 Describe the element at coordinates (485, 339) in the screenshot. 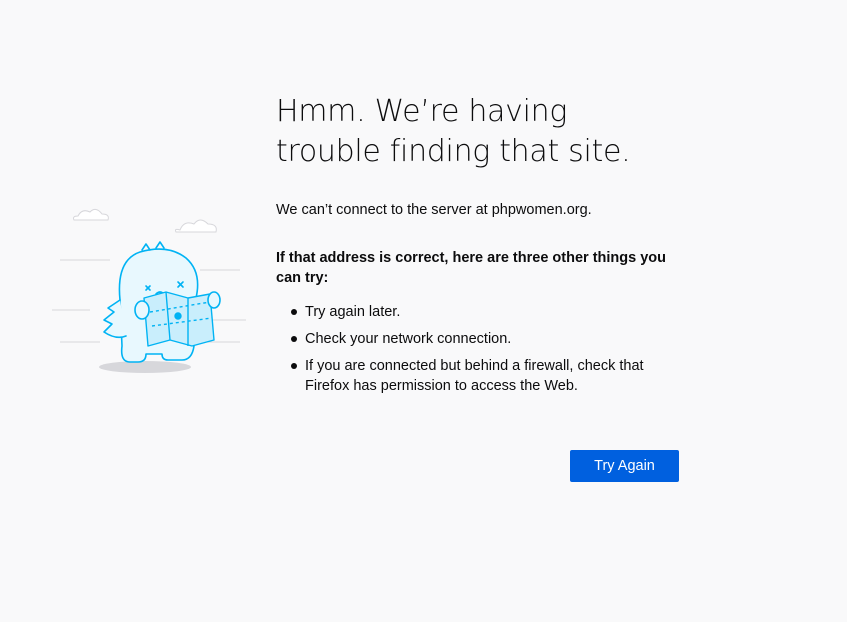

I see `advice-item: Check your network connection.` at that location.